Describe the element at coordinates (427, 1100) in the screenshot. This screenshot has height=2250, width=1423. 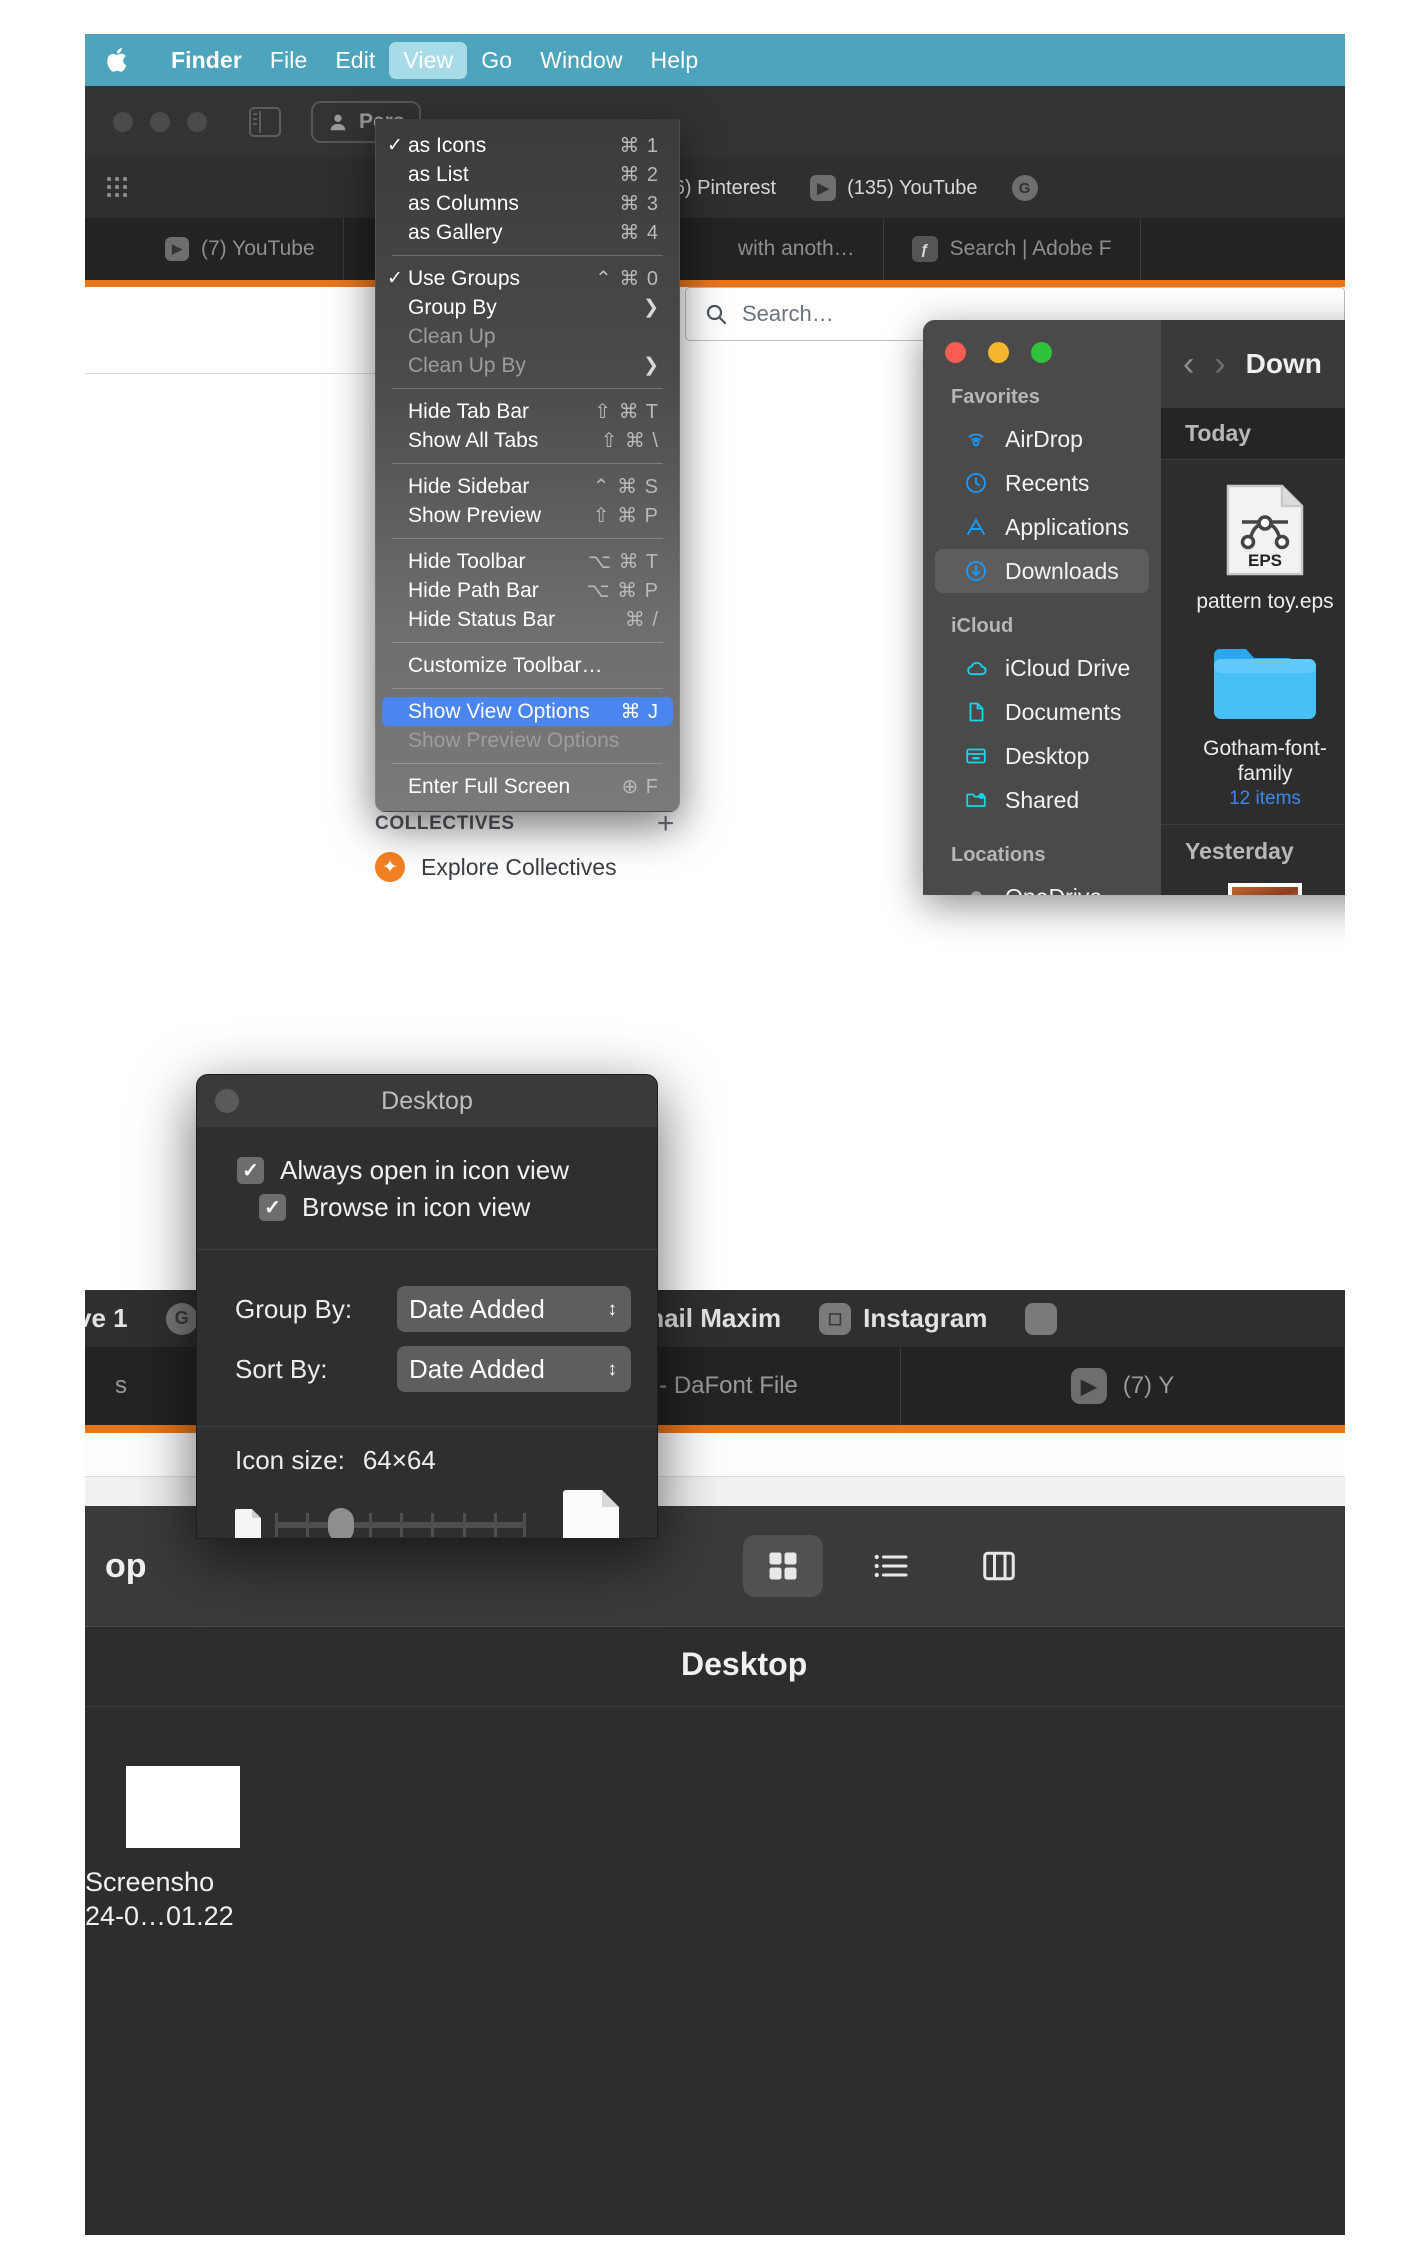
I see `dialog-title: Desktop` at that location.